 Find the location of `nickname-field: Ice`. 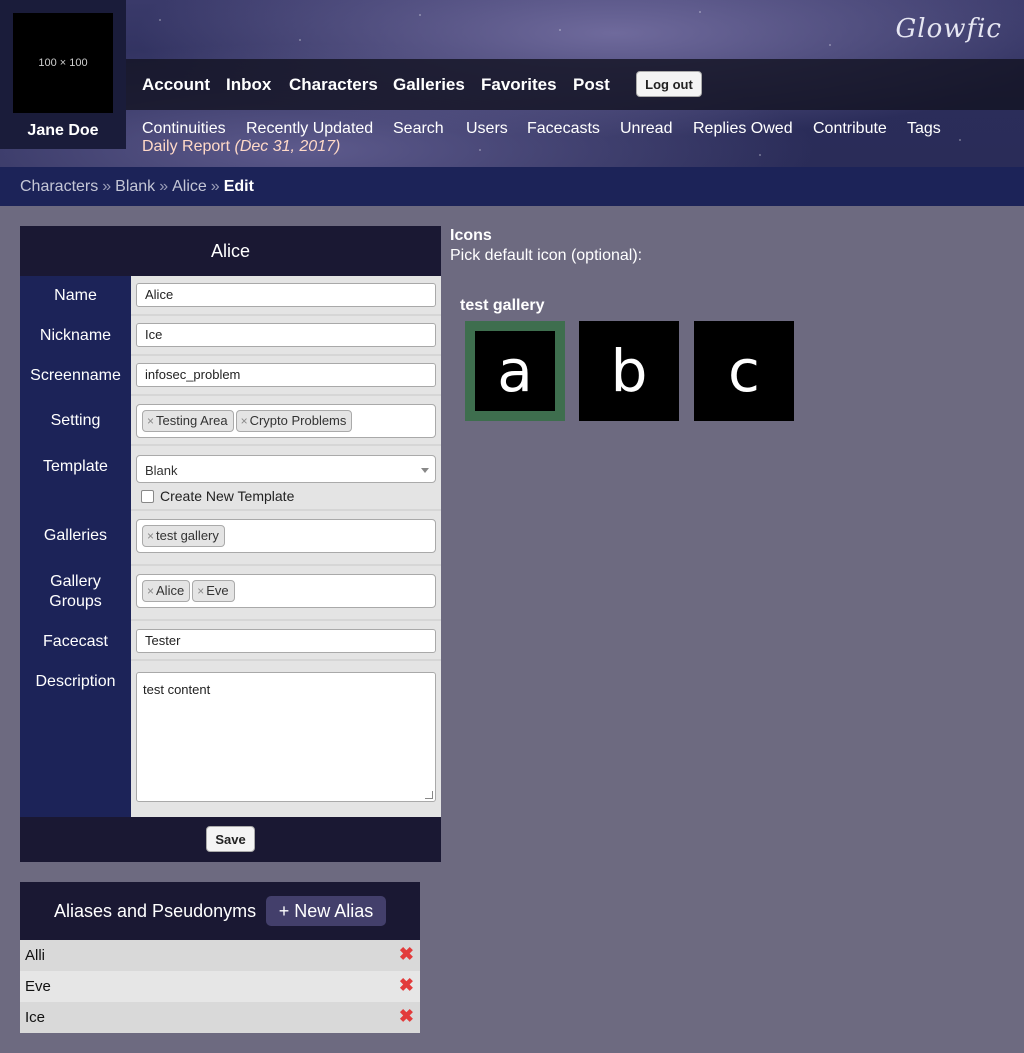

nickname-field: Ice is located at coordinates (286, 335).